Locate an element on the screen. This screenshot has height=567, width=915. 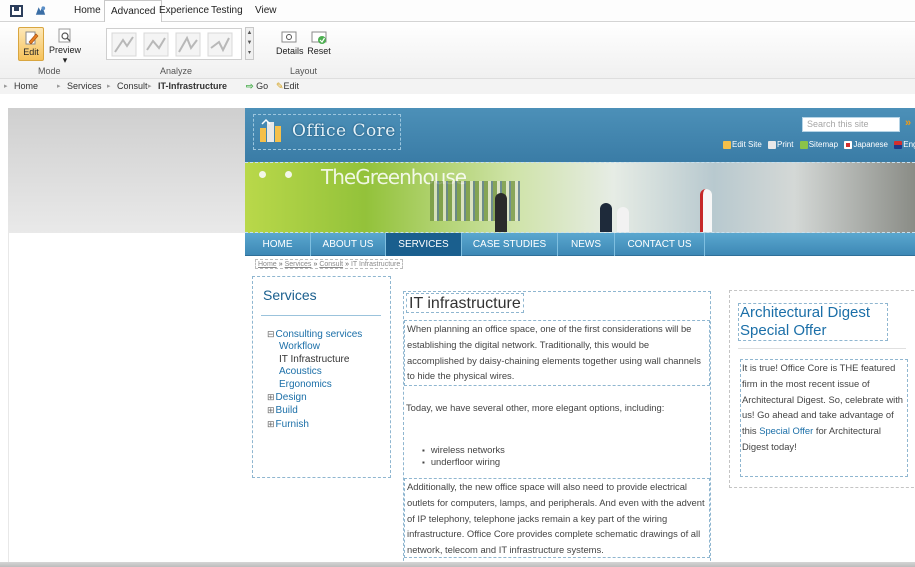
page-background-shade is located at coordinates (126, 170).